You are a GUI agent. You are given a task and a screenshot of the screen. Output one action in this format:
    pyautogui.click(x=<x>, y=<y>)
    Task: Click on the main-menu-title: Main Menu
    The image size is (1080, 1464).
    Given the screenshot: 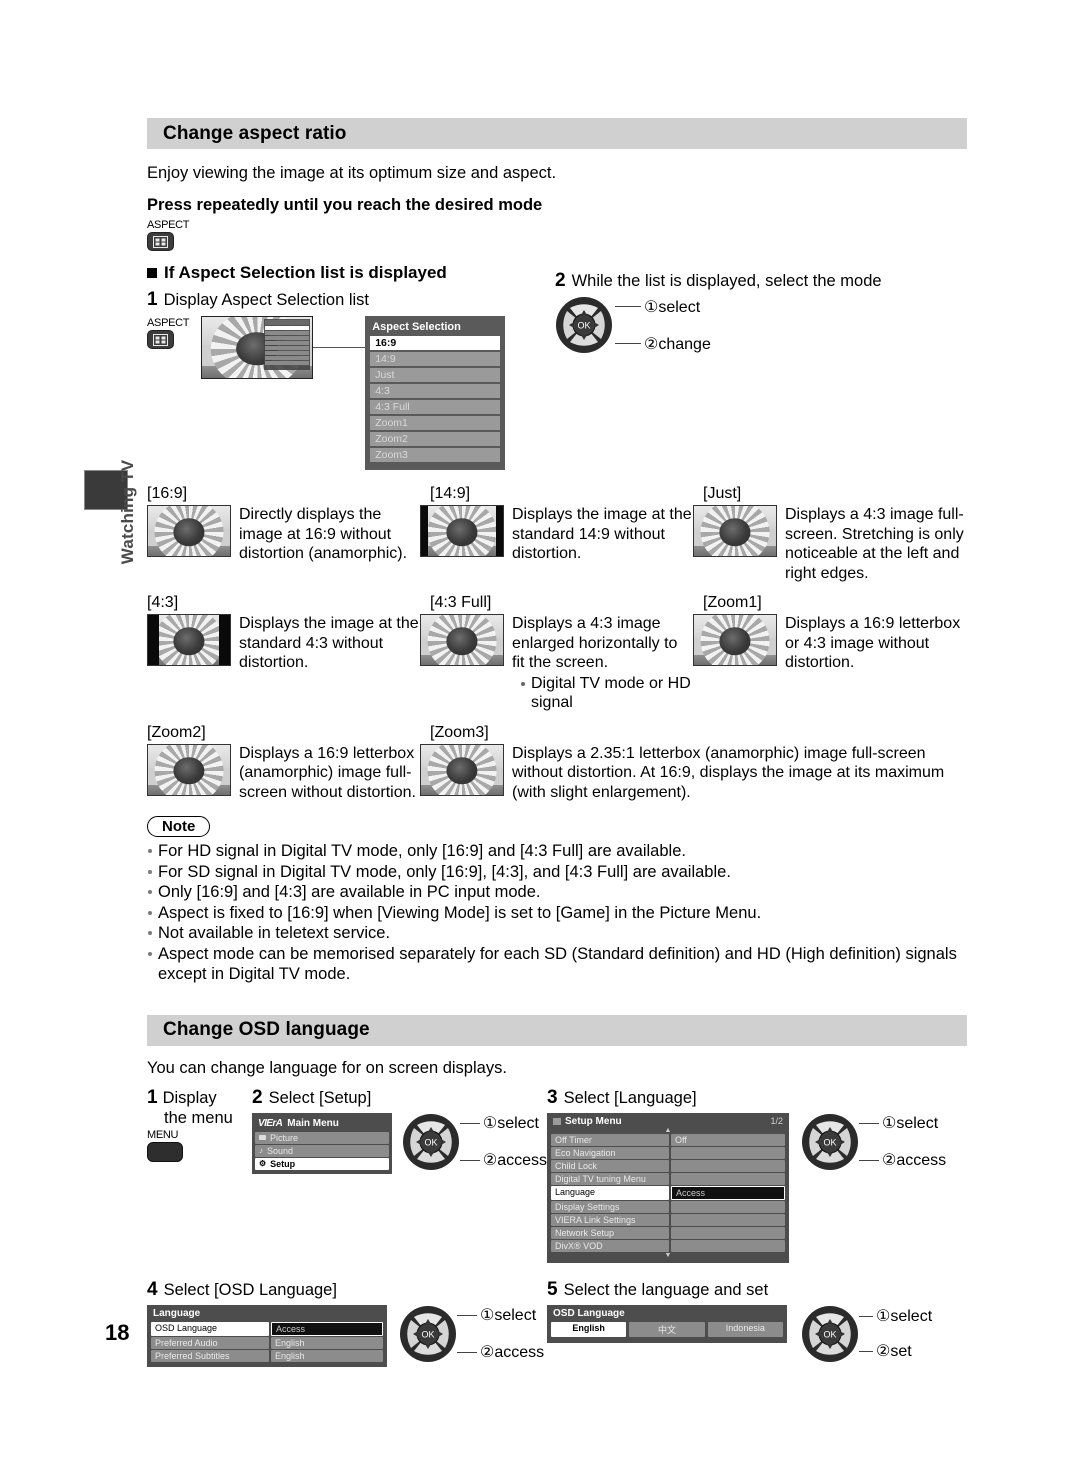 What is the action you would take?
    pyautogui.click(x=313, y=1123)
    